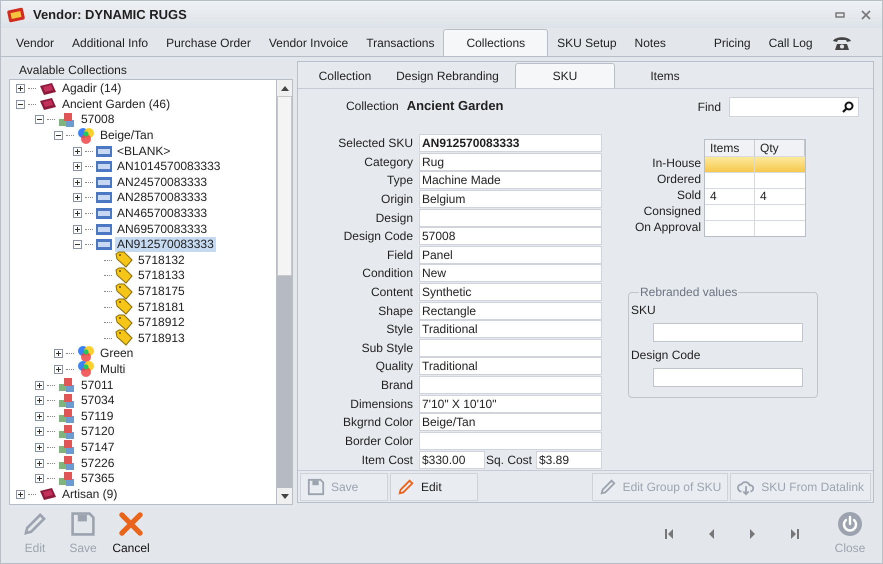 The height and width of the screenshot is (564, 883). Describe the element at coordinates (97, 400) in the screenshot. I see `tree-item: 57034` at that location.